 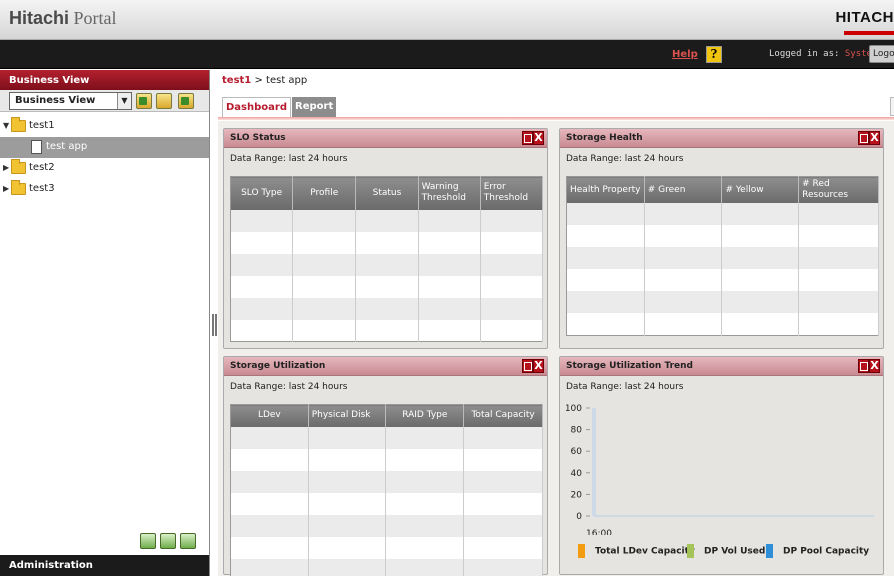 What do you see at coordinates (574, 409) in the screenshot?
I see `y-tick-label: 100` at bounding box center [574, 409].